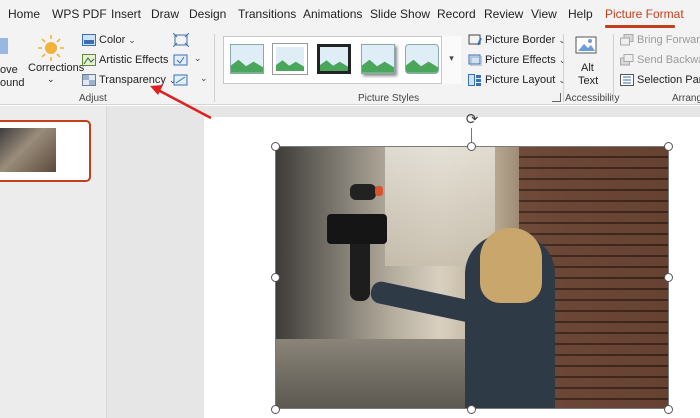  Describe the element at coordinates (586, 45) in the screenshot. I see `alt-text-icon` at that location.